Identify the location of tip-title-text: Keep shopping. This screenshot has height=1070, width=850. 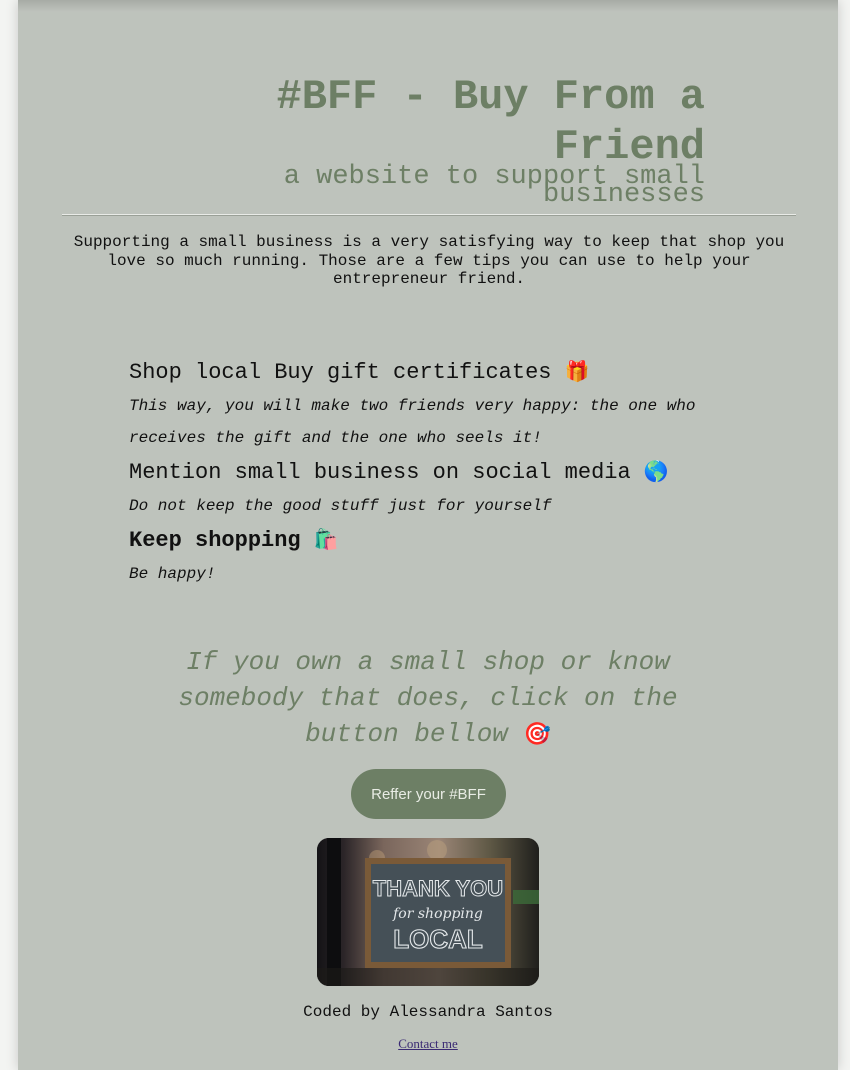
(215, 540).